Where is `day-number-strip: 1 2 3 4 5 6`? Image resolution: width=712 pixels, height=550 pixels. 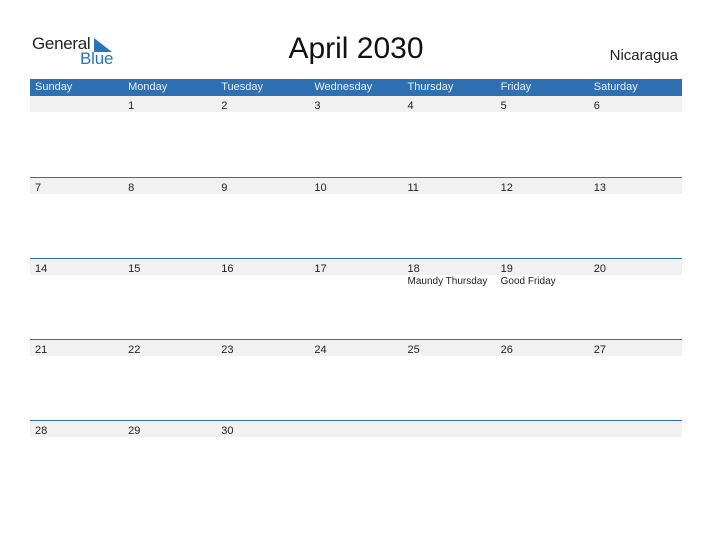
day-number-strip: 1 2 3 4 5 6 is located at coordinates (356, 104).